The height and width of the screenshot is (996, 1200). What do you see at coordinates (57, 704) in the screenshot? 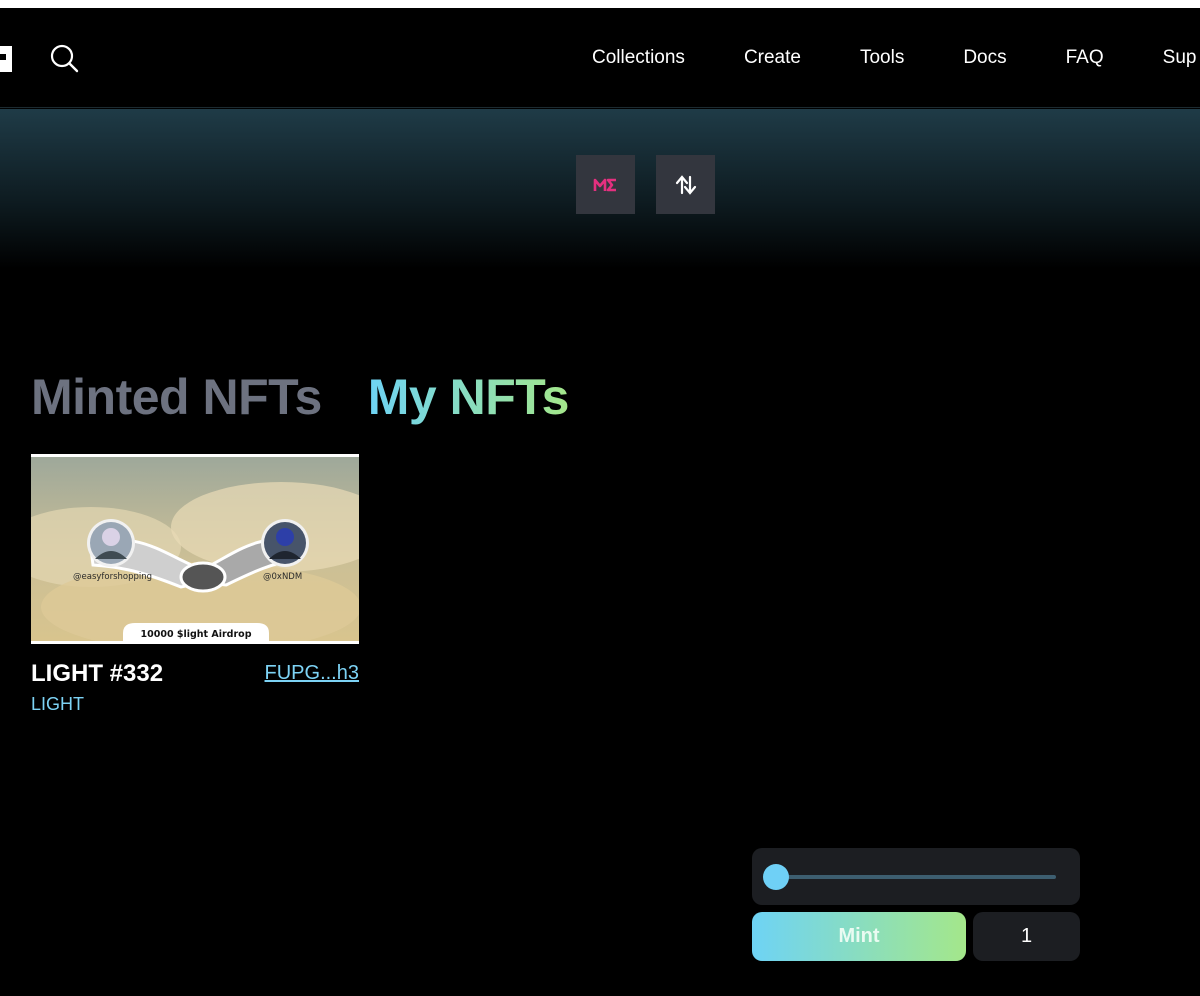
I see `nft-collection: LIGHT` at bounding box center [57, 704].